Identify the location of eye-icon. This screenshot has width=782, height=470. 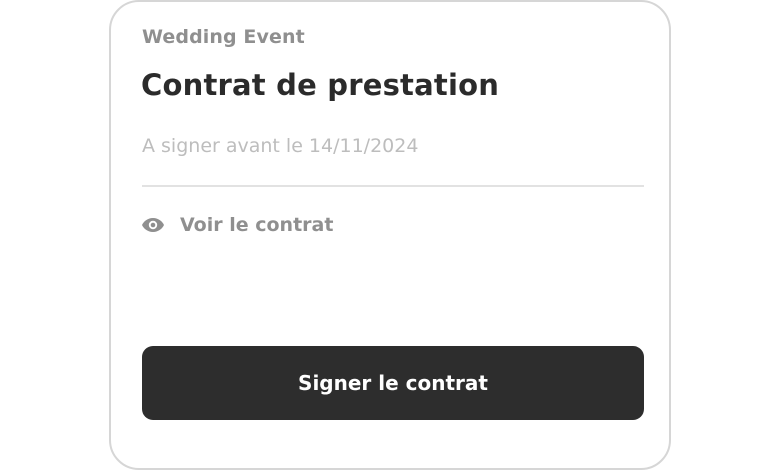
(153, 225).